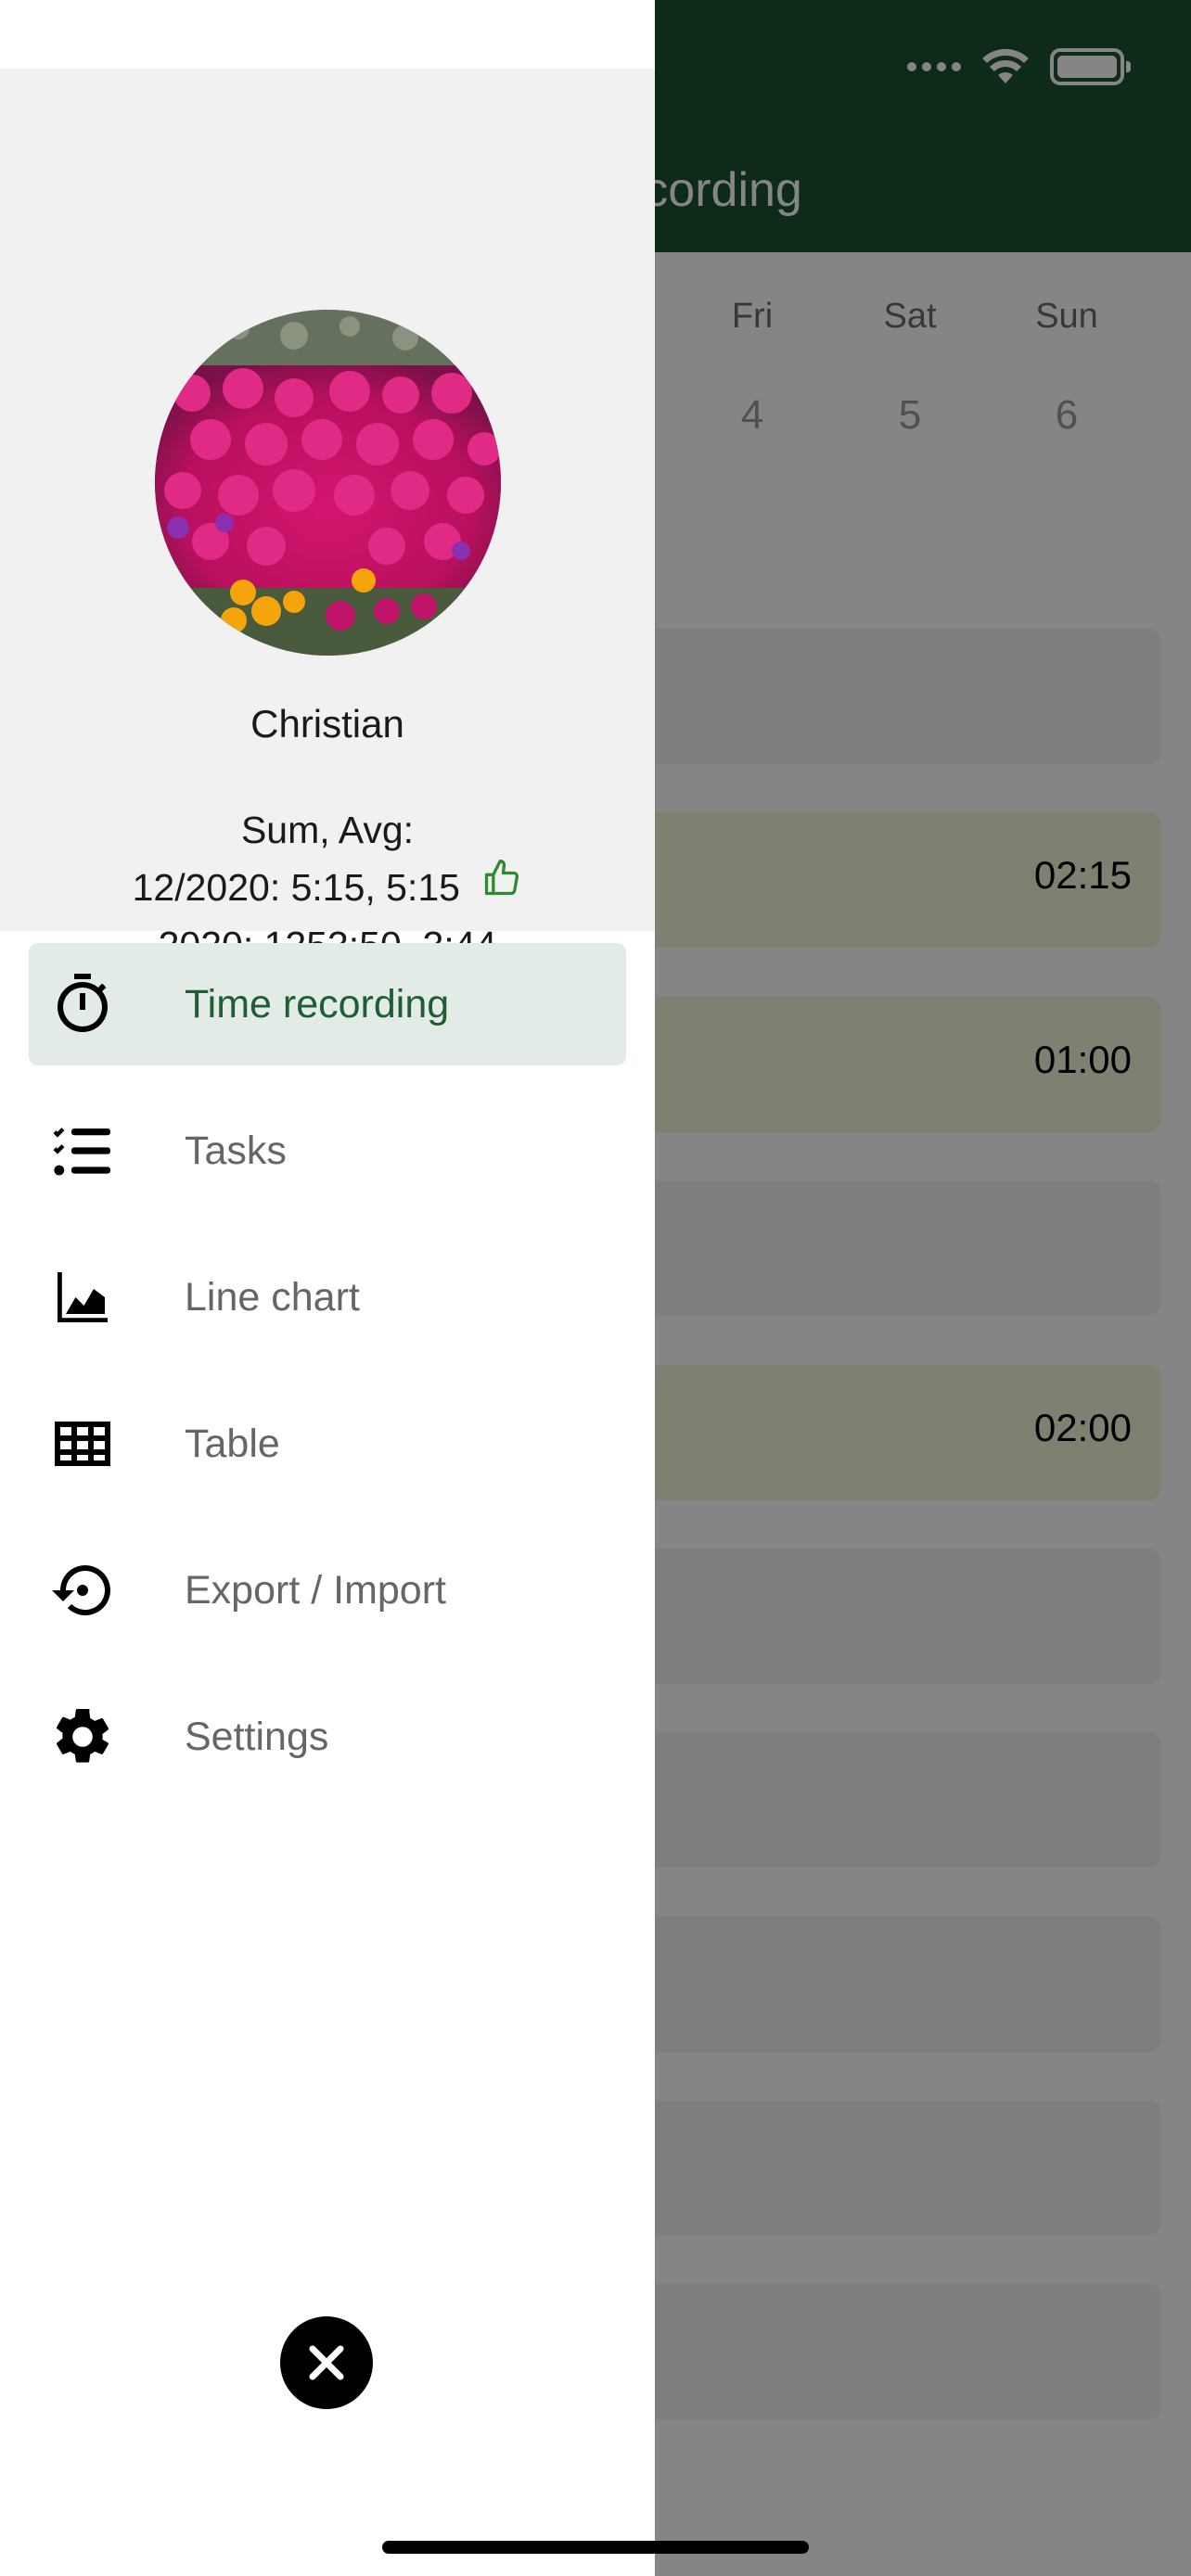 The height and width of the screenshot is (2576, 1191). I want to click on menu-item-settings: Settings, so click(327, 1737).